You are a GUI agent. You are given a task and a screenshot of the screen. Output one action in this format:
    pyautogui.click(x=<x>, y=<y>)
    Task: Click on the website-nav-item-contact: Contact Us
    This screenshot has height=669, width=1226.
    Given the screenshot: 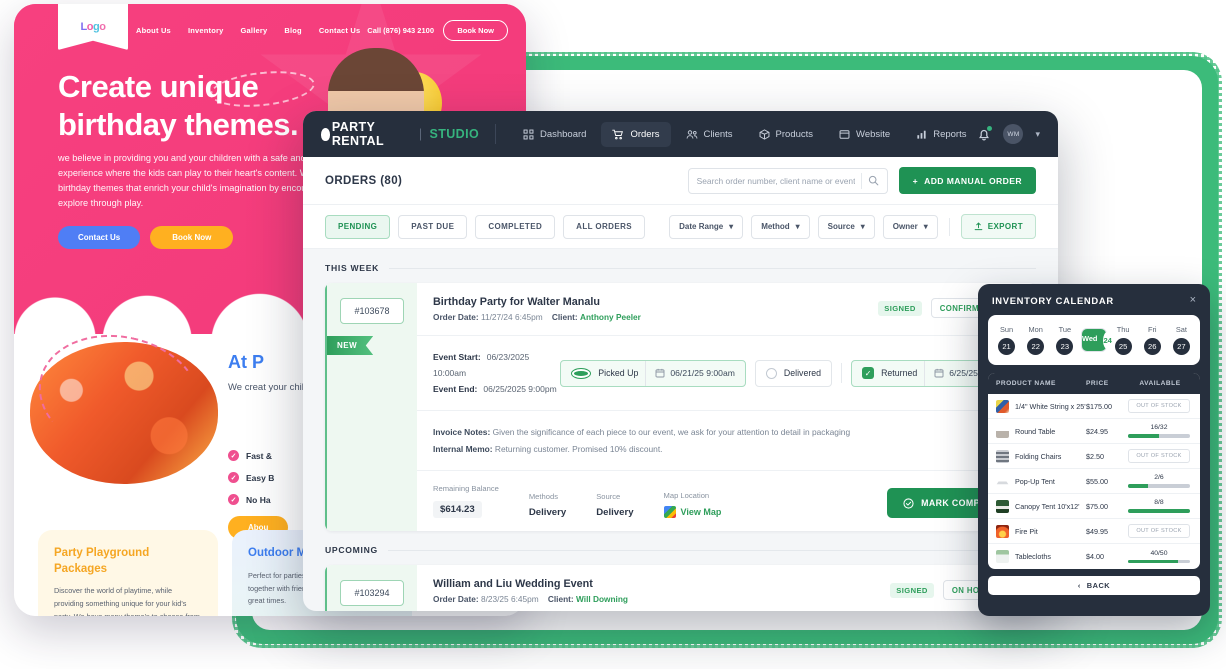 What is the action you would take?
    pyautogui.click(x=340, y=30)
    